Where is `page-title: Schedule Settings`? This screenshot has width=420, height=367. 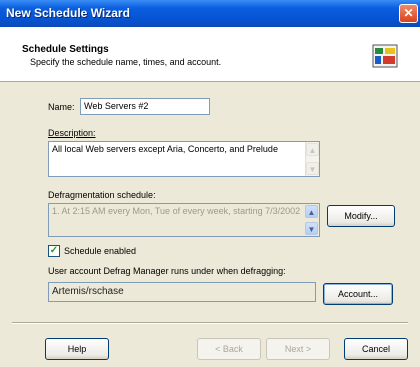
page-title: Schedule Settings is located at coordinates (65, 49).